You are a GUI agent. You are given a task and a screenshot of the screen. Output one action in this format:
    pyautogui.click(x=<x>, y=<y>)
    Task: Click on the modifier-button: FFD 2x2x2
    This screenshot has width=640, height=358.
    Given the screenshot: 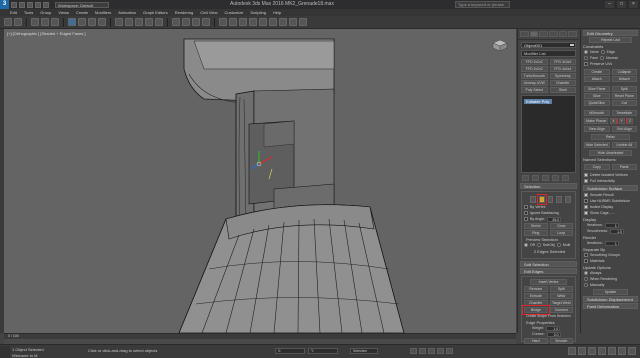 What is the action you would take?
    pyautogui.click(x=534, y=62)
    